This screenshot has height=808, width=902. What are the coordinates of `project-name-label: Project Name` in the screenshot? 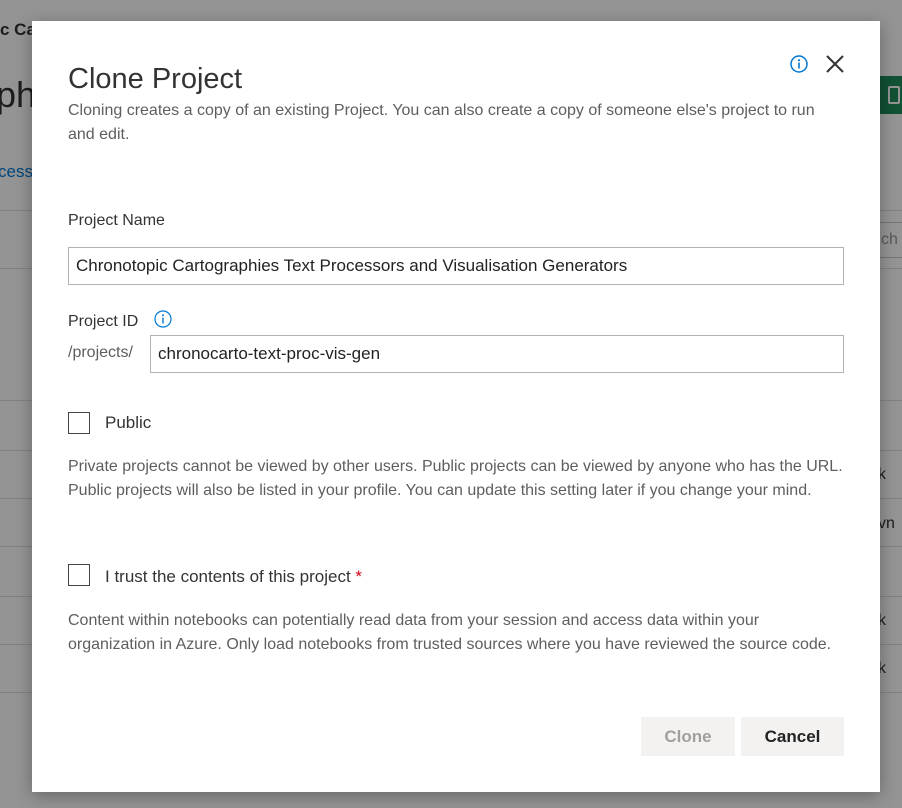 It's located at (116, 220).